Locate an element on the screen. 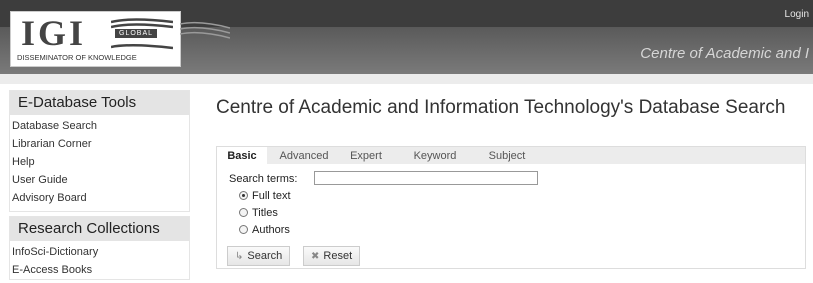 The image size is (813, 283). sidebar-tools-heading: E-Database Tools is located at coordinates (99, 103).